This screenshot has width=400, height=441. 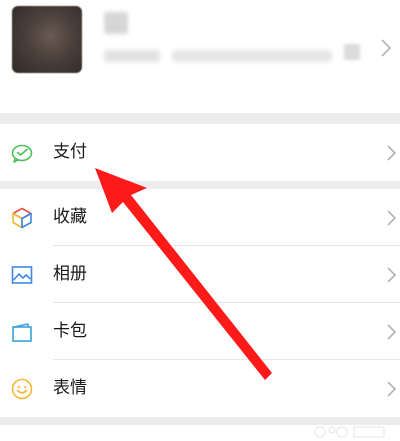 What do you see at coordinates (200, 331) in the screenshot?
I see `menu-item-cards: 卡包` at bounding box center [200, 331].